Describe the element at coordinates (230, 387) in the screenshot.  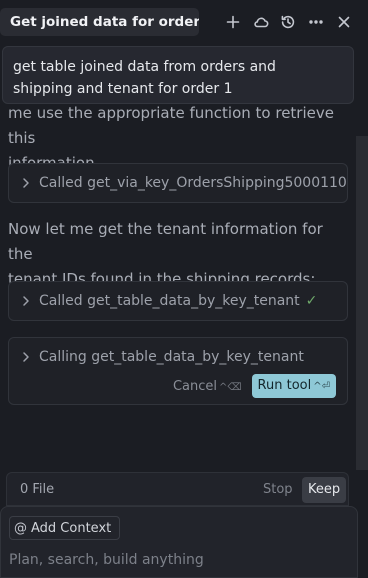
I see `shortcut-hint: ^⌫` at that location.